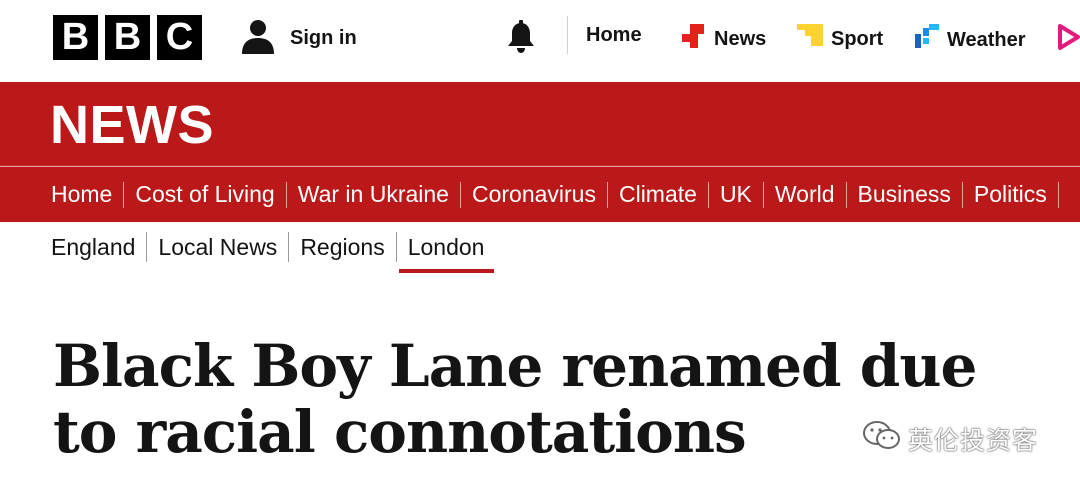  I want to click on logo-letter: C, so click(179, 37).